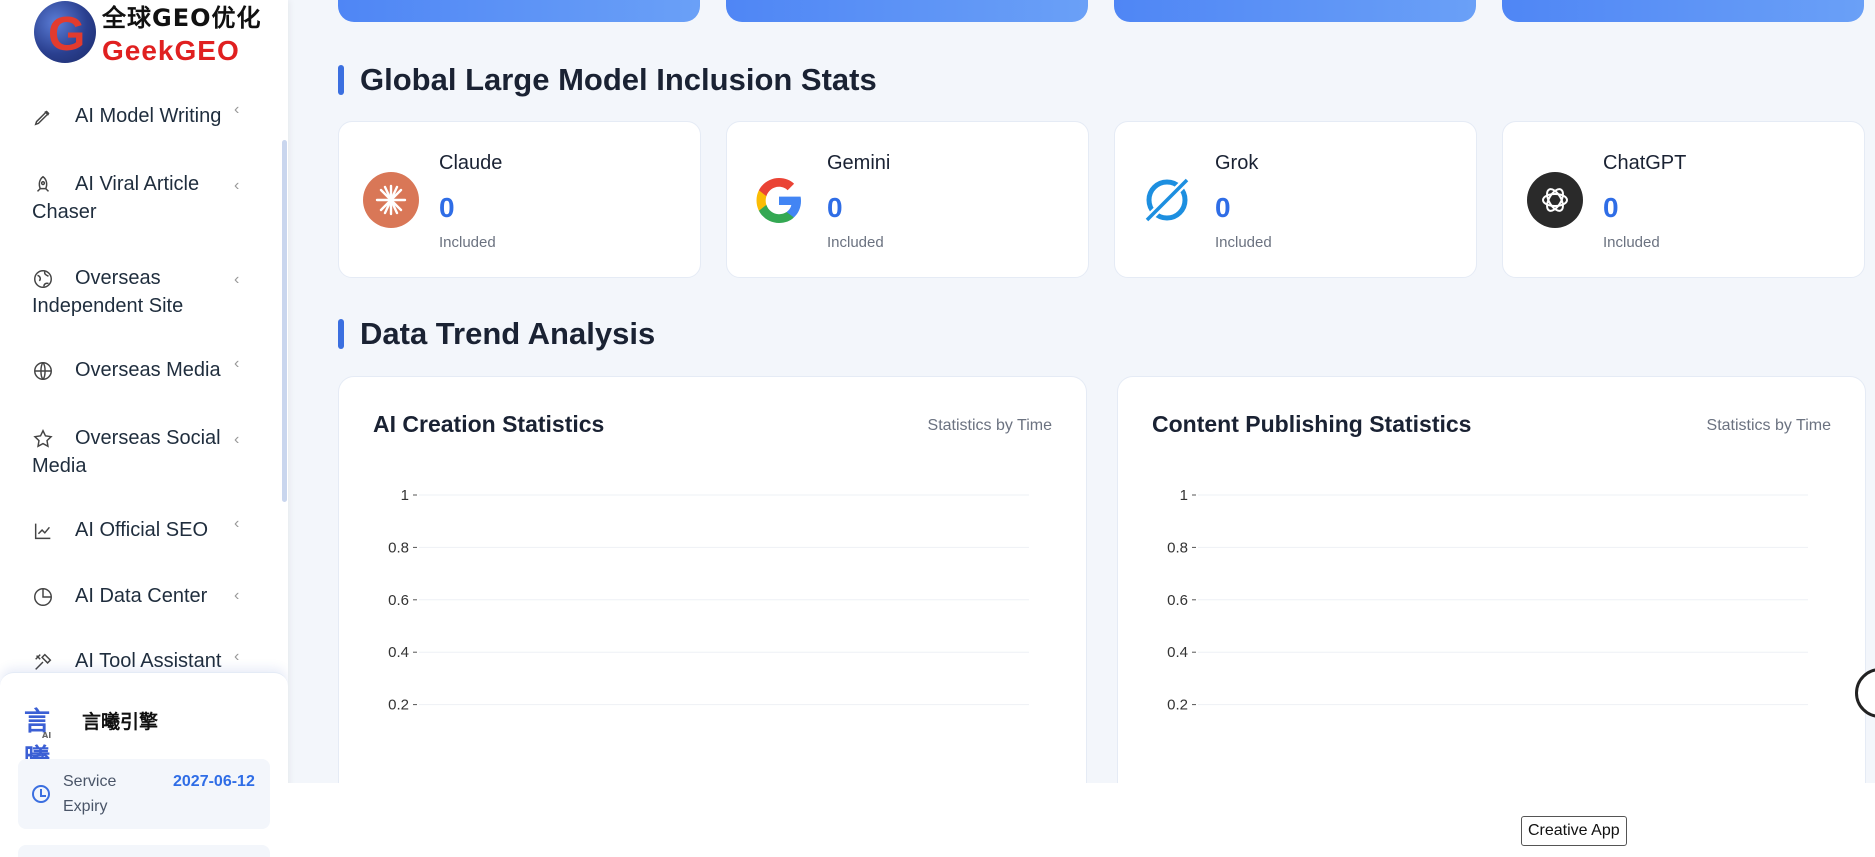 The height and width of the screenshot is (857, 1875). Describe the element at coordinates (1167, 200) in the screenshot. I see `grok-icon` at that location.